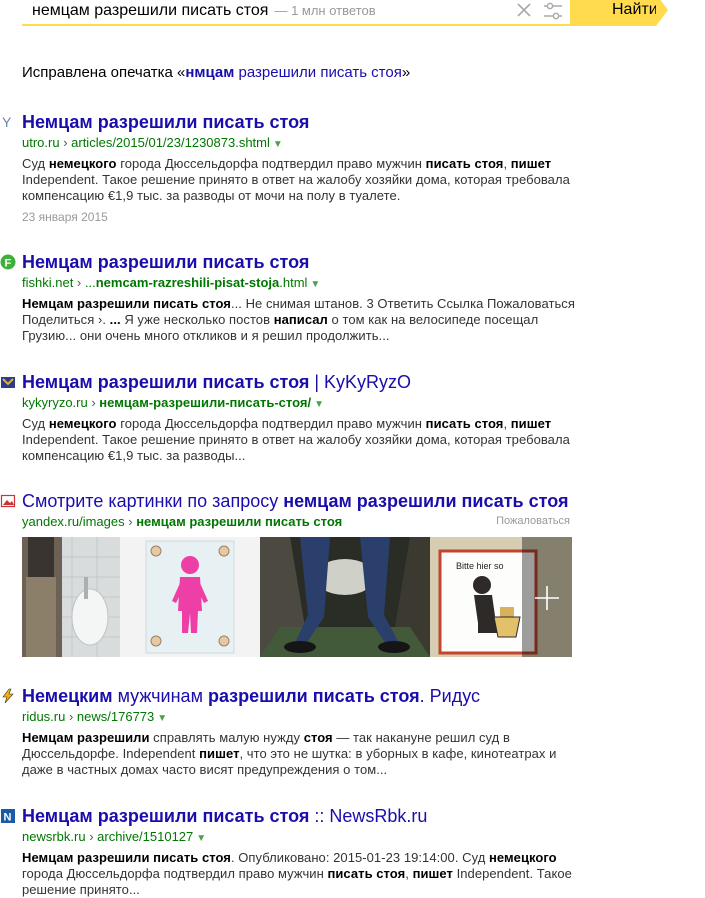  Describe the element at coordinates (533, 521) in the screenshot. I see `complain-link: Пожаловаться` at that location.